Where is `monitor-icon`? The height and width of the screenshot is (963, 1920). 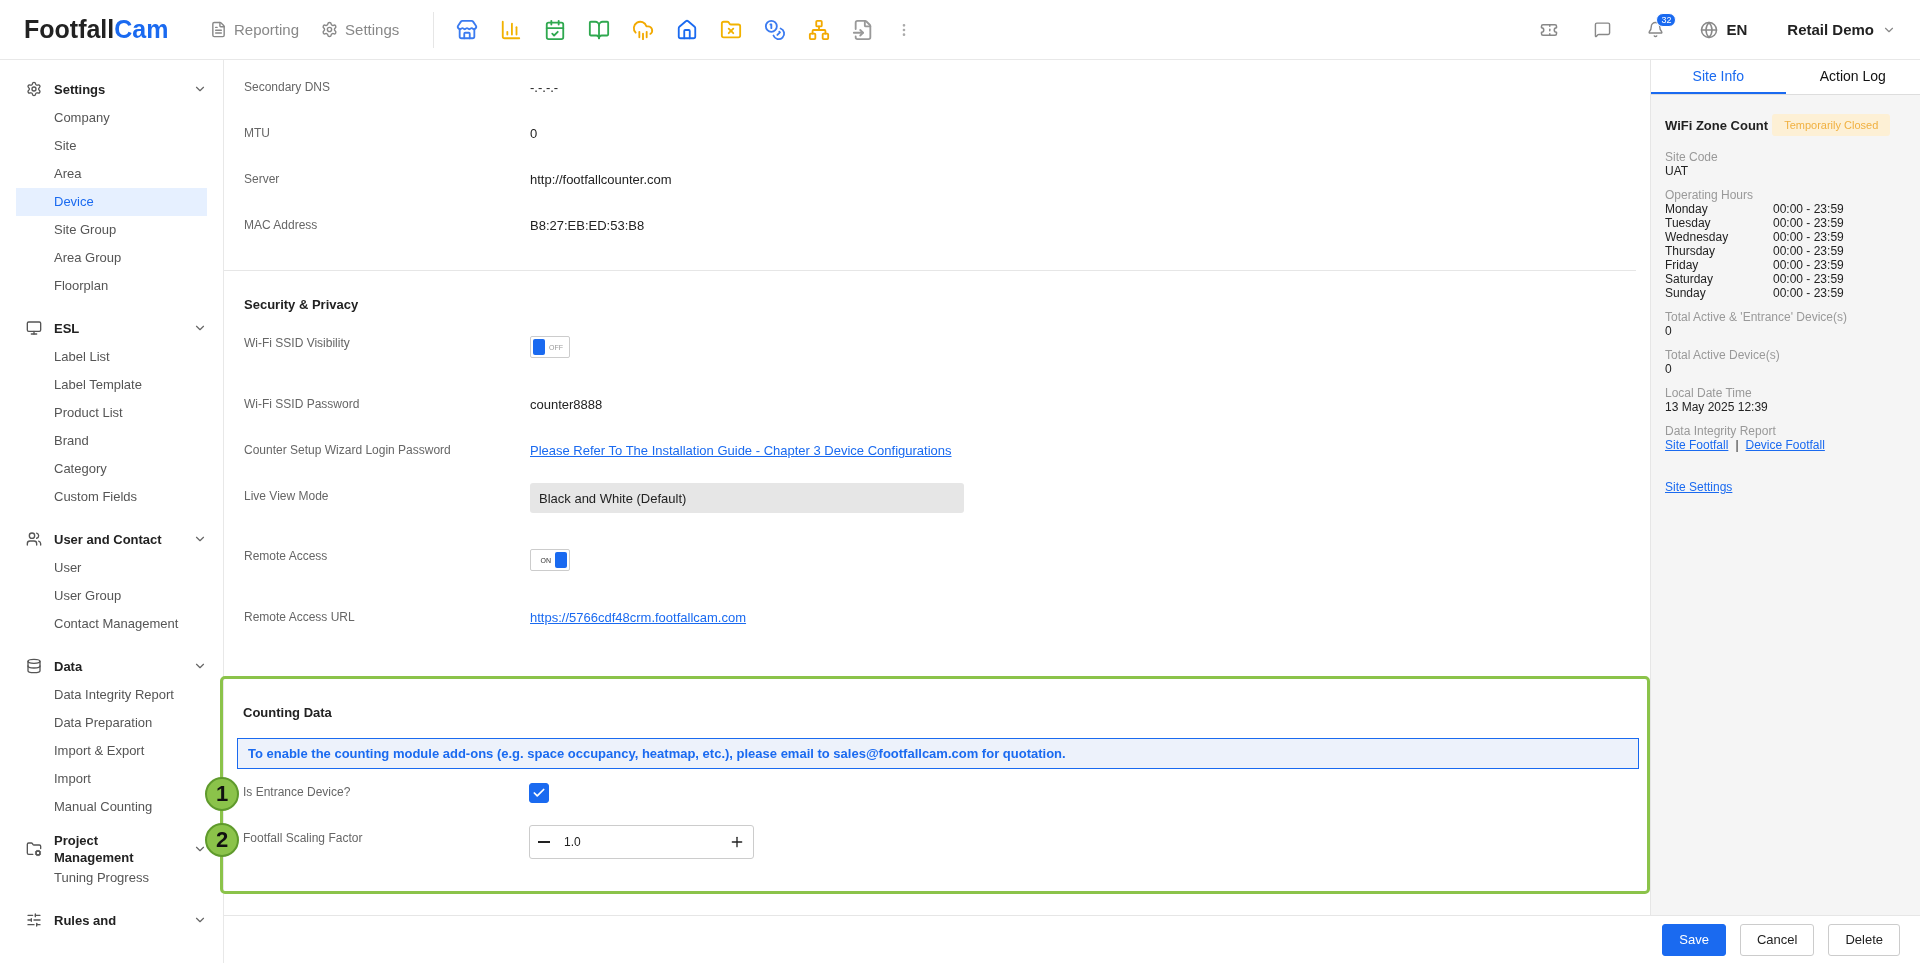 monitor-icon is located at coordinates (34, 328).